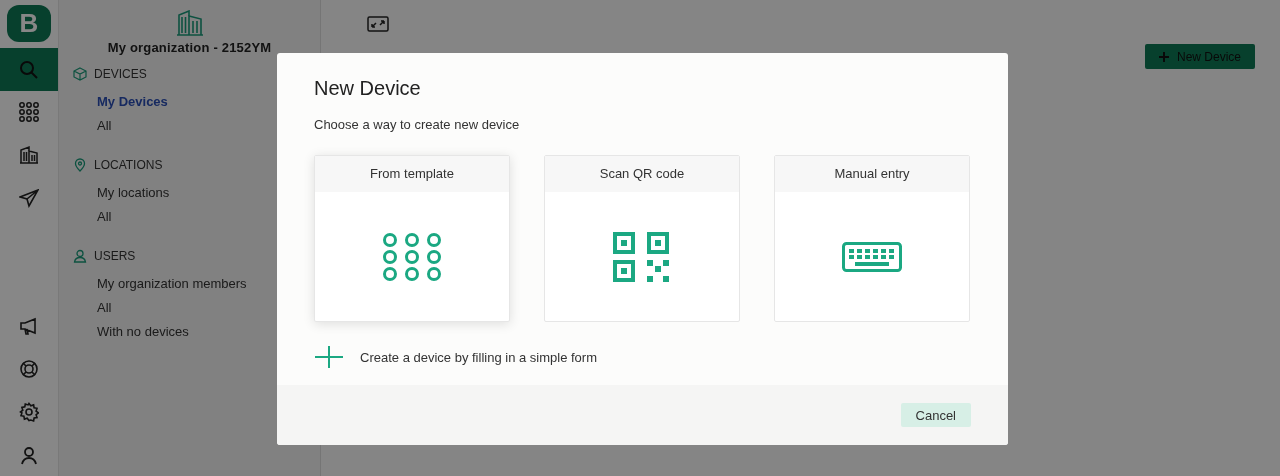 The height and width of the screenshot is (476, 1280). Describe the element at coordinates (872, 256) in the screenshot. I see `keyboard-icon` at that location.